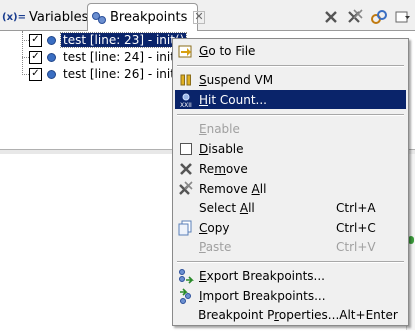 The width and height of the screenshot is (415, 334). I want to click on menu-item-go-to-file: Go to File, so click(290, 50).